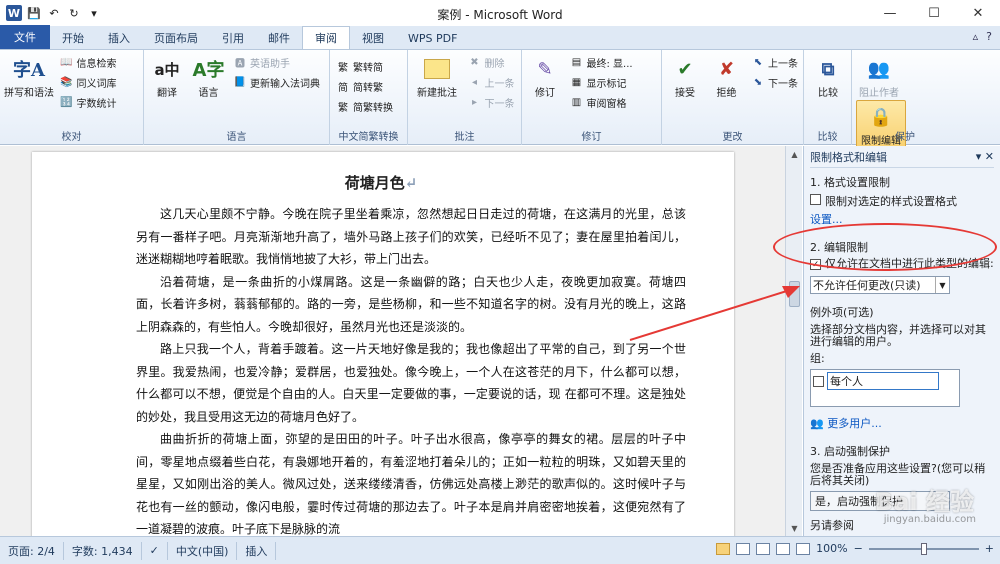 This screenshot has width=1000, height=564. Describe the element at coordinates (685, 76) in the screenshot. I see `accept-button: ✔ 接受` at that location.